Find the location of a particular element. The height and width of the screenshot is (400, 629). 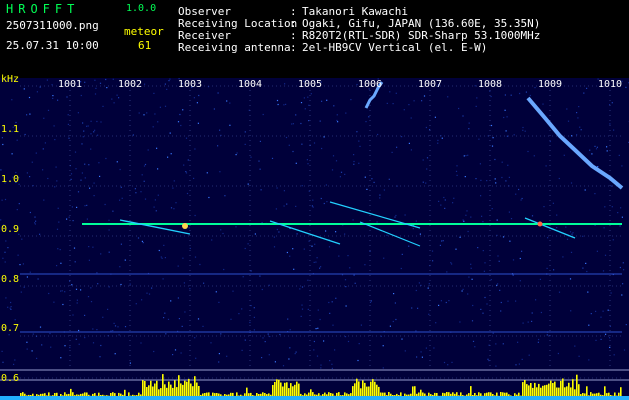

x-tick-label: 1007 is located at coordinates (430, 84).